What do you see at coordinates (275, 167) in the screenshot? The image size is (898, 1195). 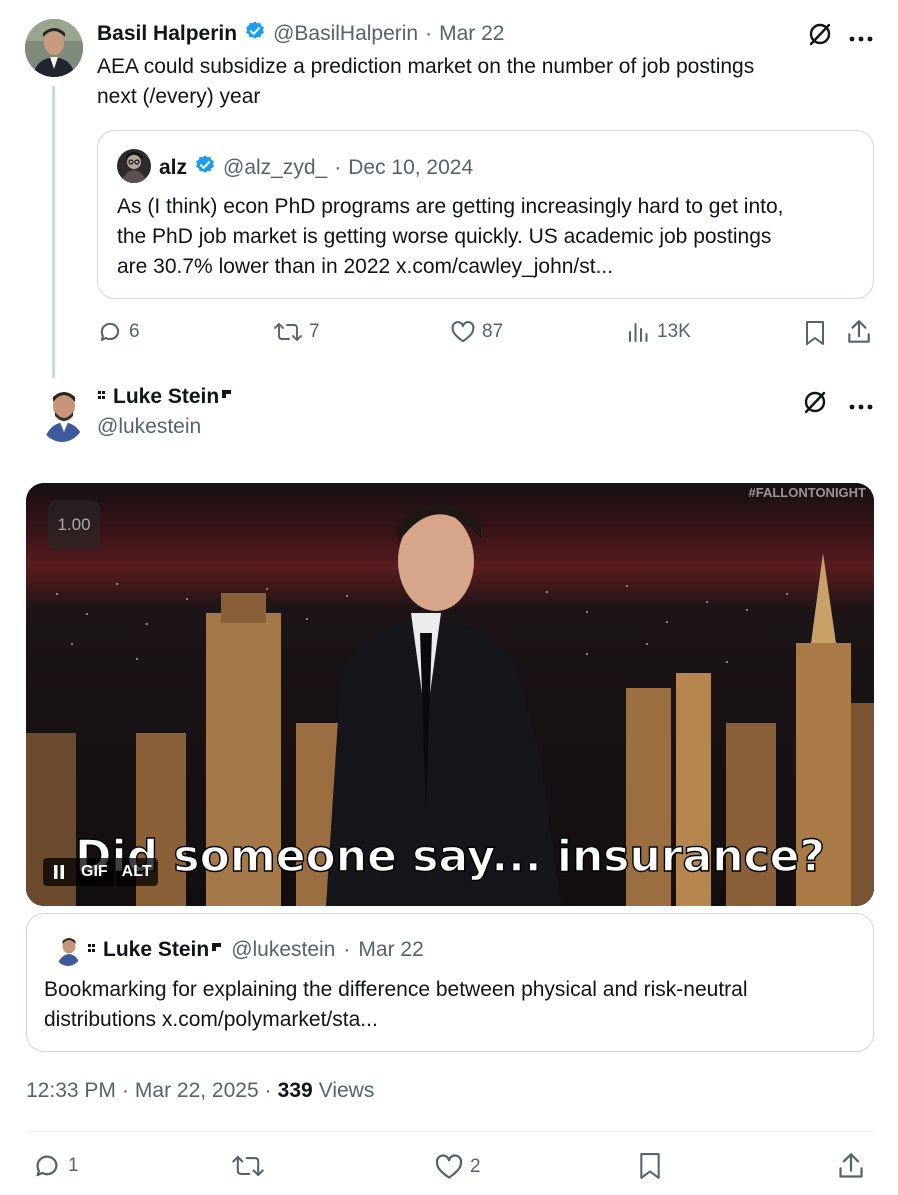 I see `quote-author-handle: @alz_zyd_` at bounding box center [275, 167].